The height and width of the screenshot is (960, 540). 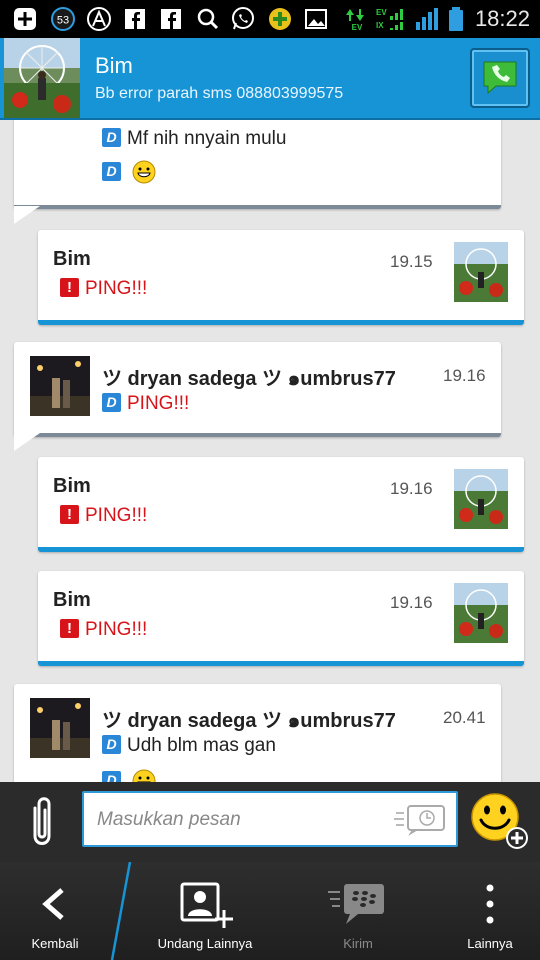 I want to click on message-text: D Mf nih nnyain mulu, so click(x=194, y=139).